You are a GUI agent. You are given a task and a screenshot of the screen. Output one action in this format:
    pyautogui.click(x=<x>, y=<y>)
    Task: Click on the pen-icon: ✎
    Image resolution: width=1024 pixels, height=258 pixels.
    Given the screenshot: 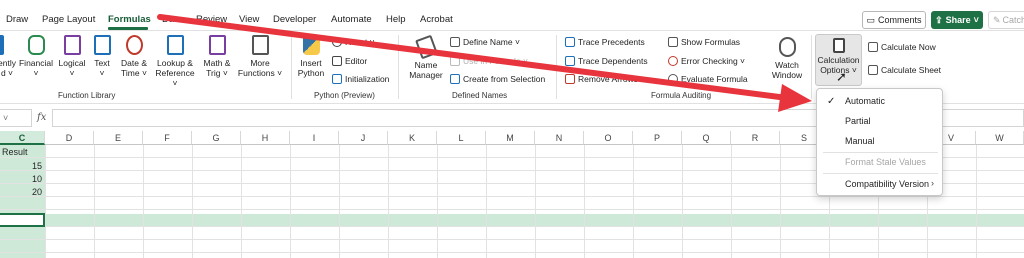 What is the action you would take?
    pyautogui.click(x=997, y=19)
    